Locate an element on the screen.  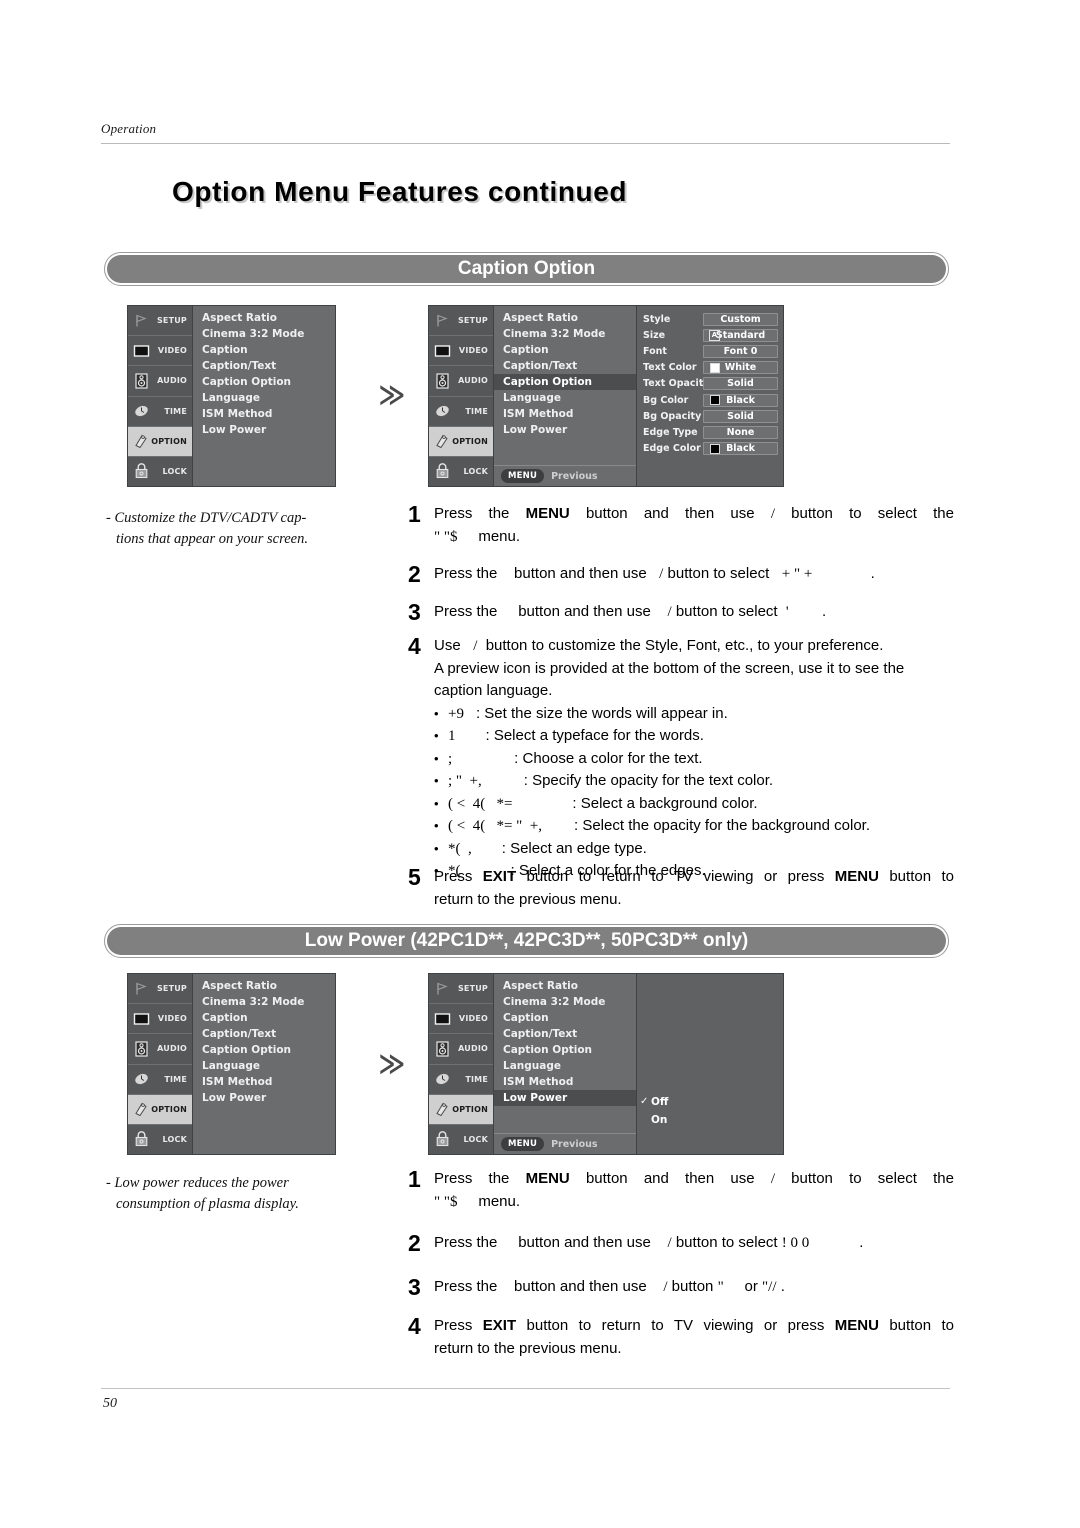
detail-row-edge-type: Edge Type None is located at coordinates (710, 432).